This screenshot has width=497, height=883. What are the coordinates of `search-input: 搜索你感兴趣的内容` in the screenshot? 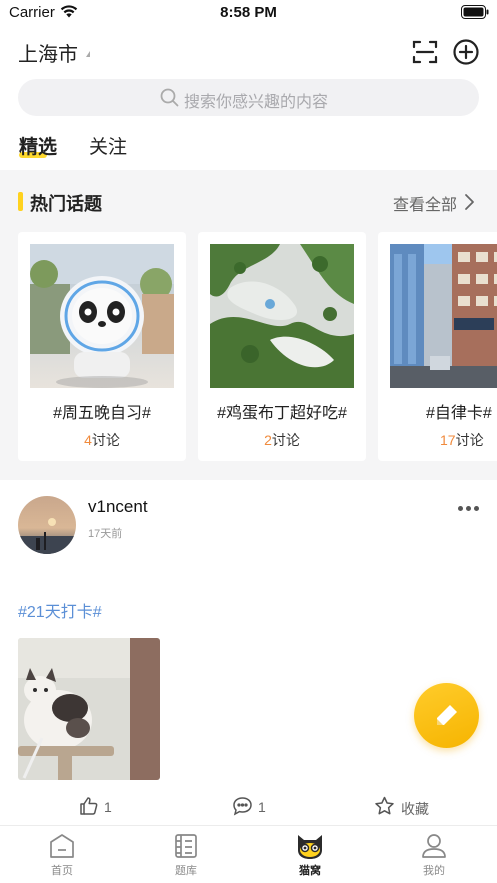 It's located at (248, 97).